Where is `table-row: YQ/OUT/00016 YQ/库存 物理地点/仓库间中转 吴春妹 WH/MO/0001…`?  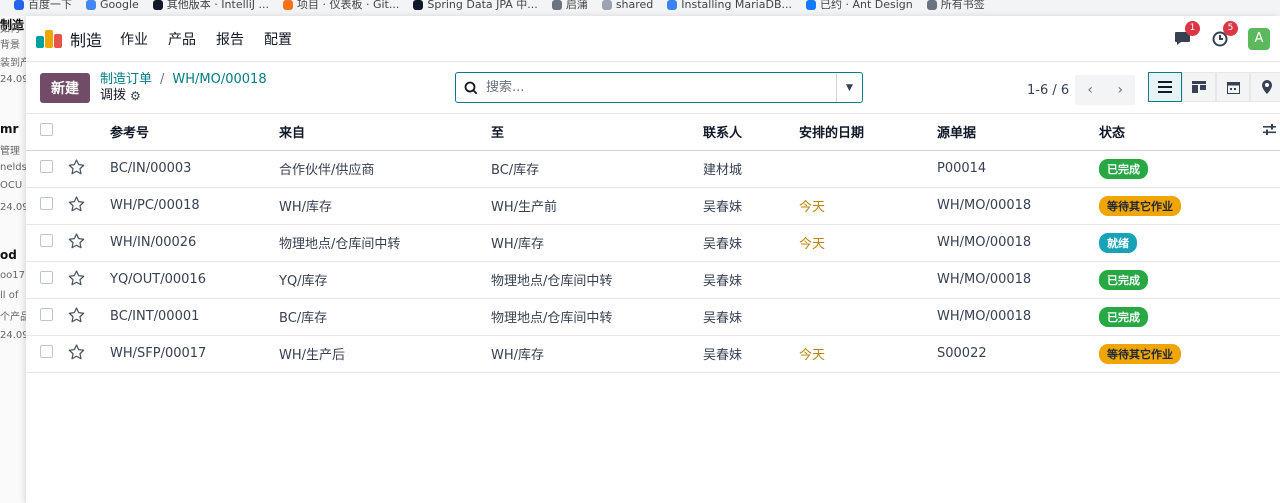 table-row: YQ/OUT/00016 YQ/库存 物理地点/仓库间中转 吴春妹 WH/MO/0001… is located at coordinates (653, 280).